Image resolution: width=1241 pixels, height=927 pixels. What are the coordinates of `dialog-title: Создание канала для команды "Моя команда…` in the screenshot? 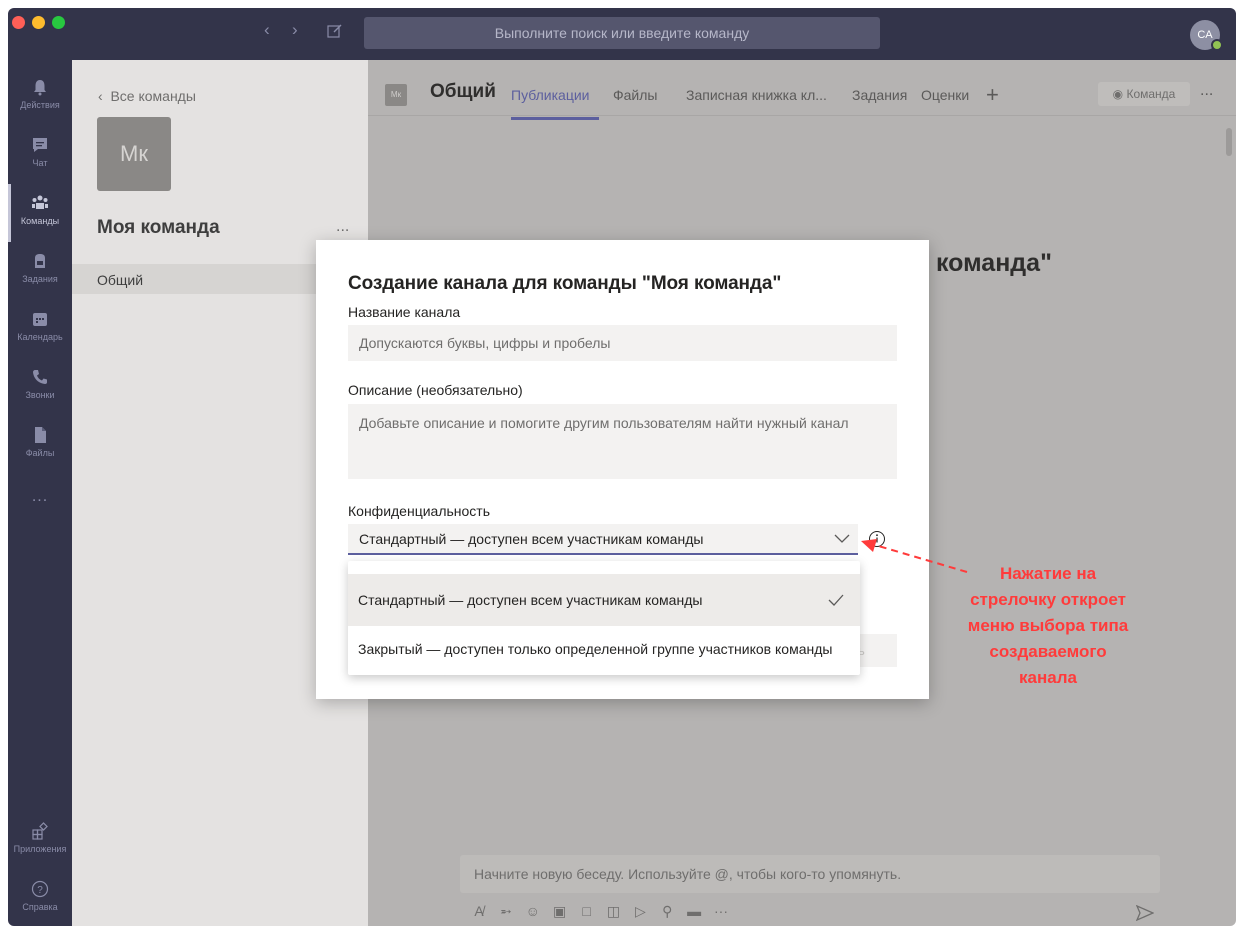 It's located at (565, 283).